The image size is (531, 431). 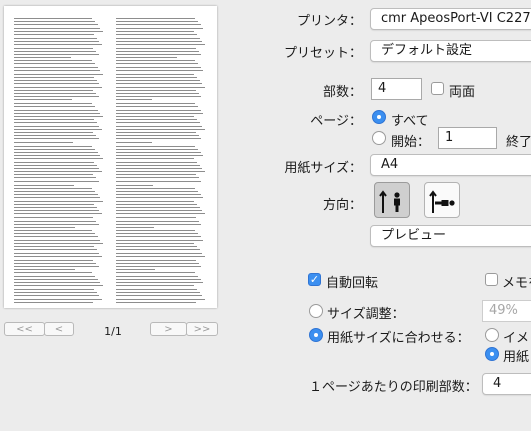 I want to click on pages-from-field: 1, so click(x=467, y=138).